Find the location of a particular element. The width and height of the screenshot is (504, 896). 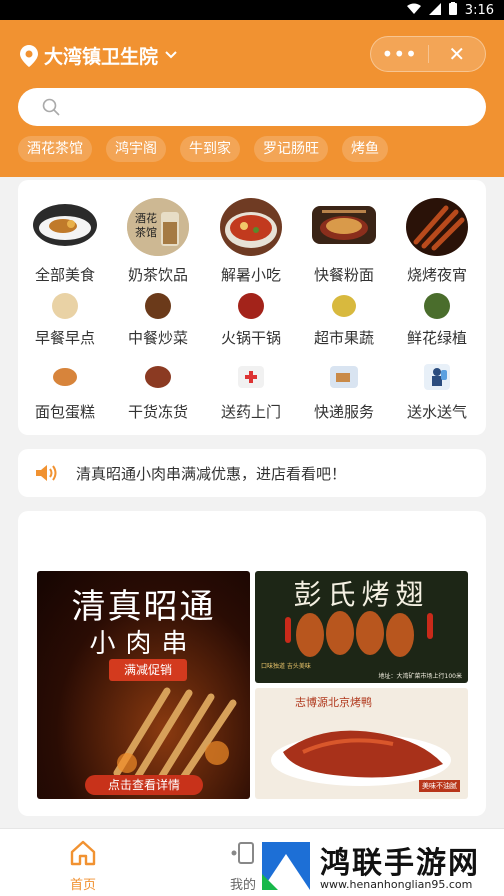

hot-tag: 烤鱼 is located at coordinates (365, 149).